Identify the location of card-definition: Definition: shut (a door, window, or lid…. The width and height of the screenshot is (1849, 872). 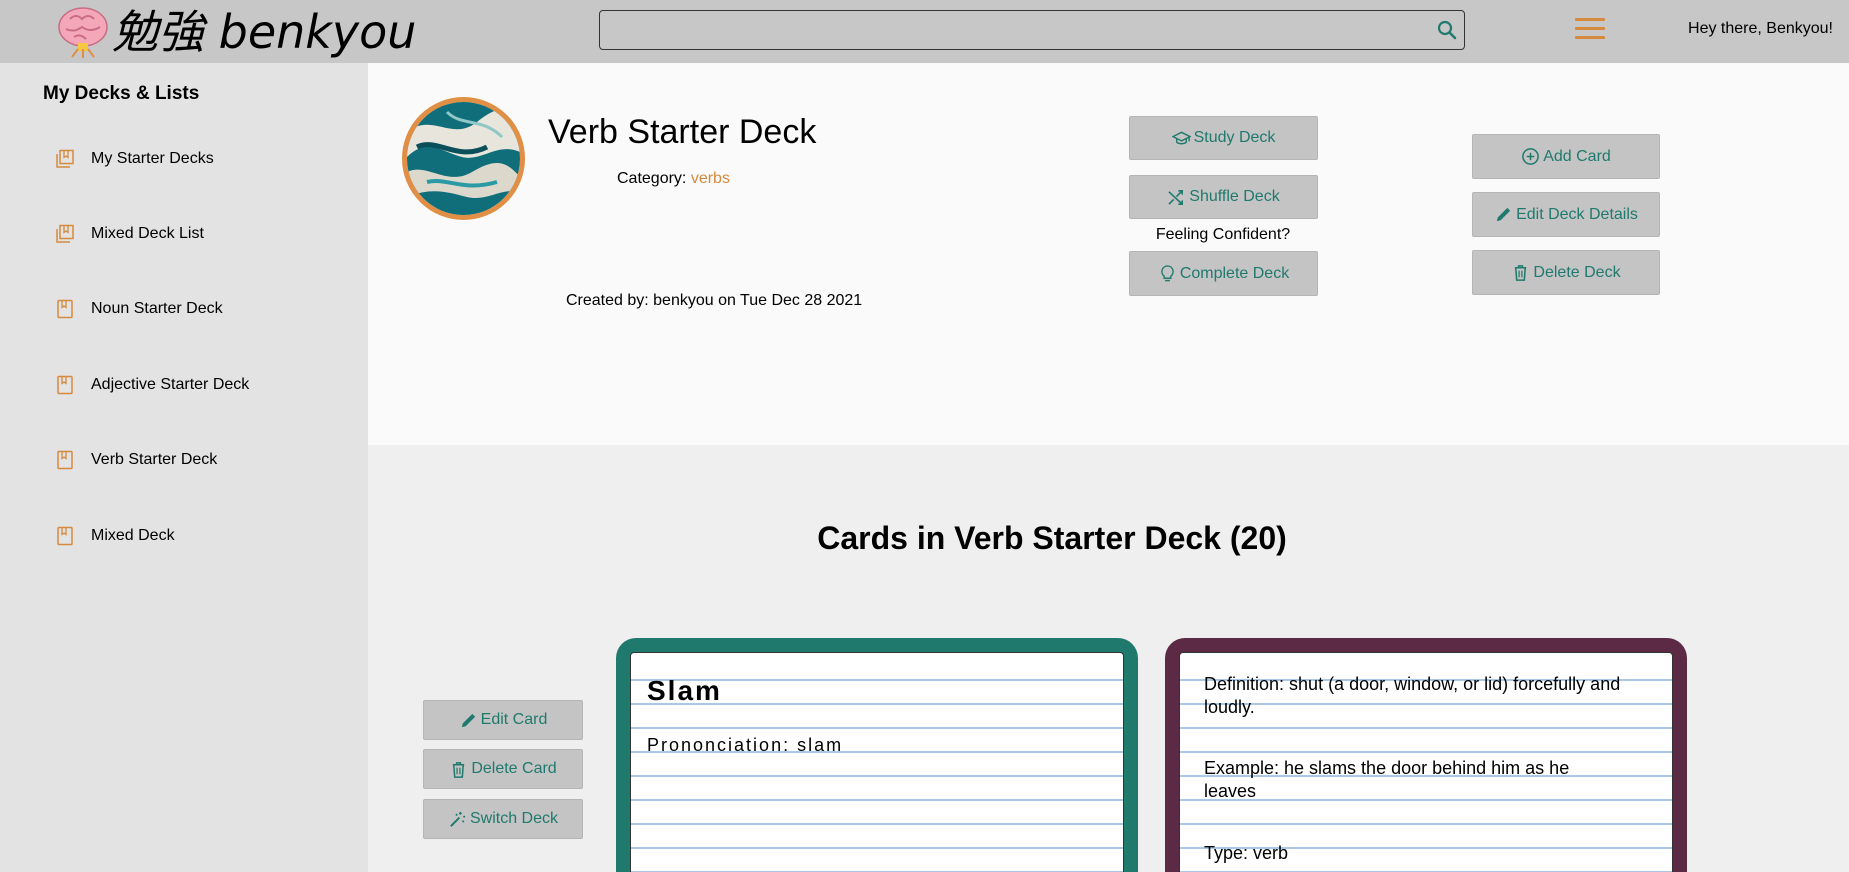
(1412, 695).